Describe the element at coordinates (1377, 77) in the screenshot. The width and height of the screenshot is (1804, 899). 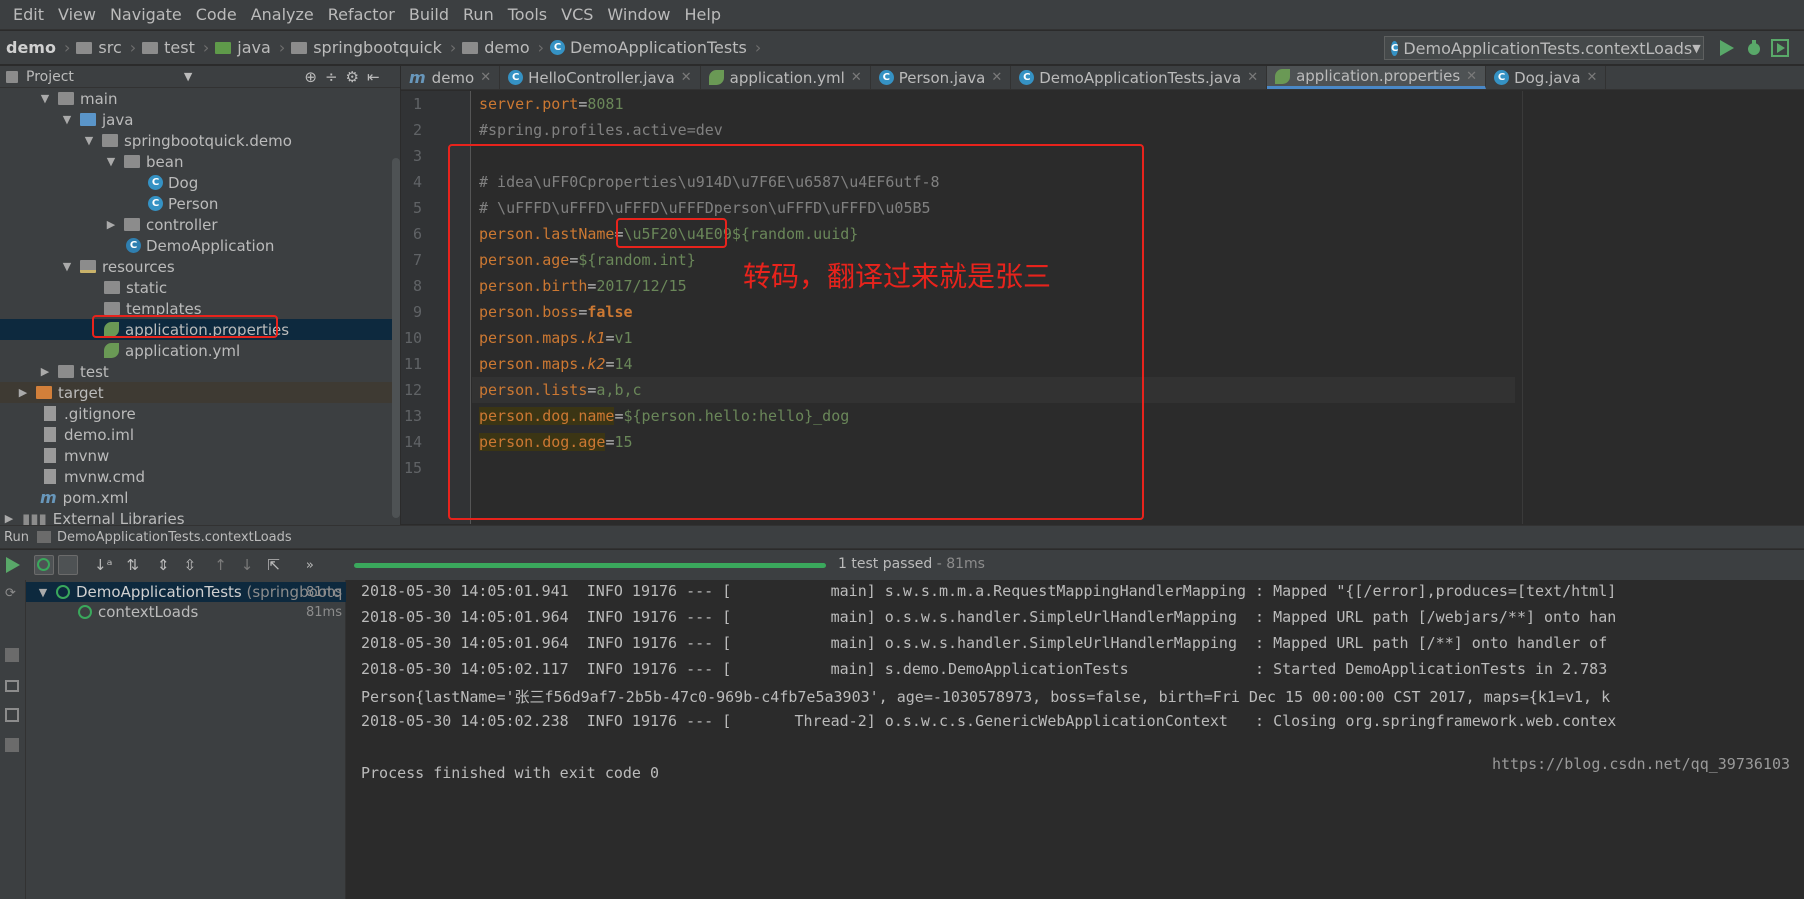
I see `tab-application-properties: application.properties ✕` at that location.